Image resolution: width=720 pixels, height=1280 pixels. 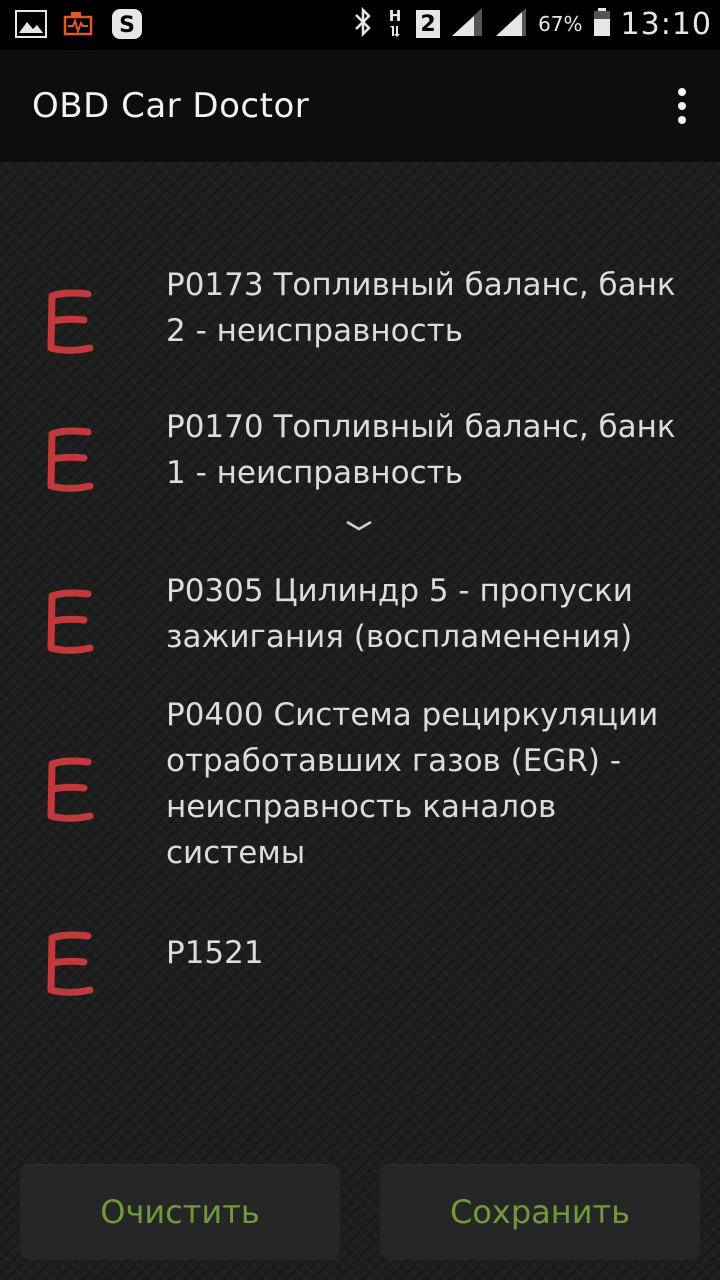 What do you see at coordinates (467, 24) in the screenshot?
I see `signal-icon` at bounding box center [467, 24].